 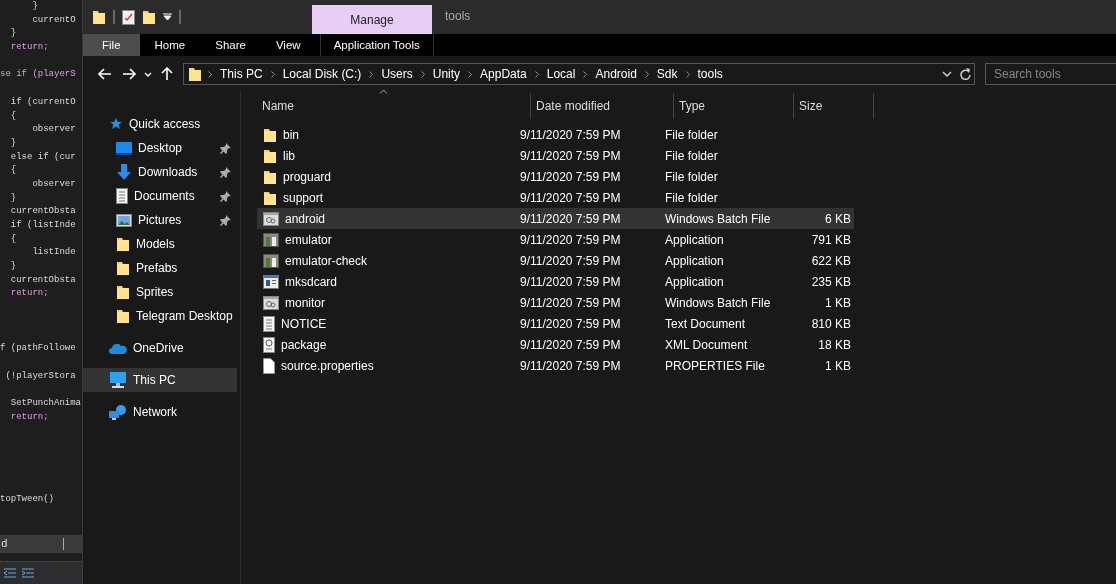 What do you see at coordinates (38, 75) in the screenshot?
I see `code-line: se if (playerS` at bounding box center [38, 75].